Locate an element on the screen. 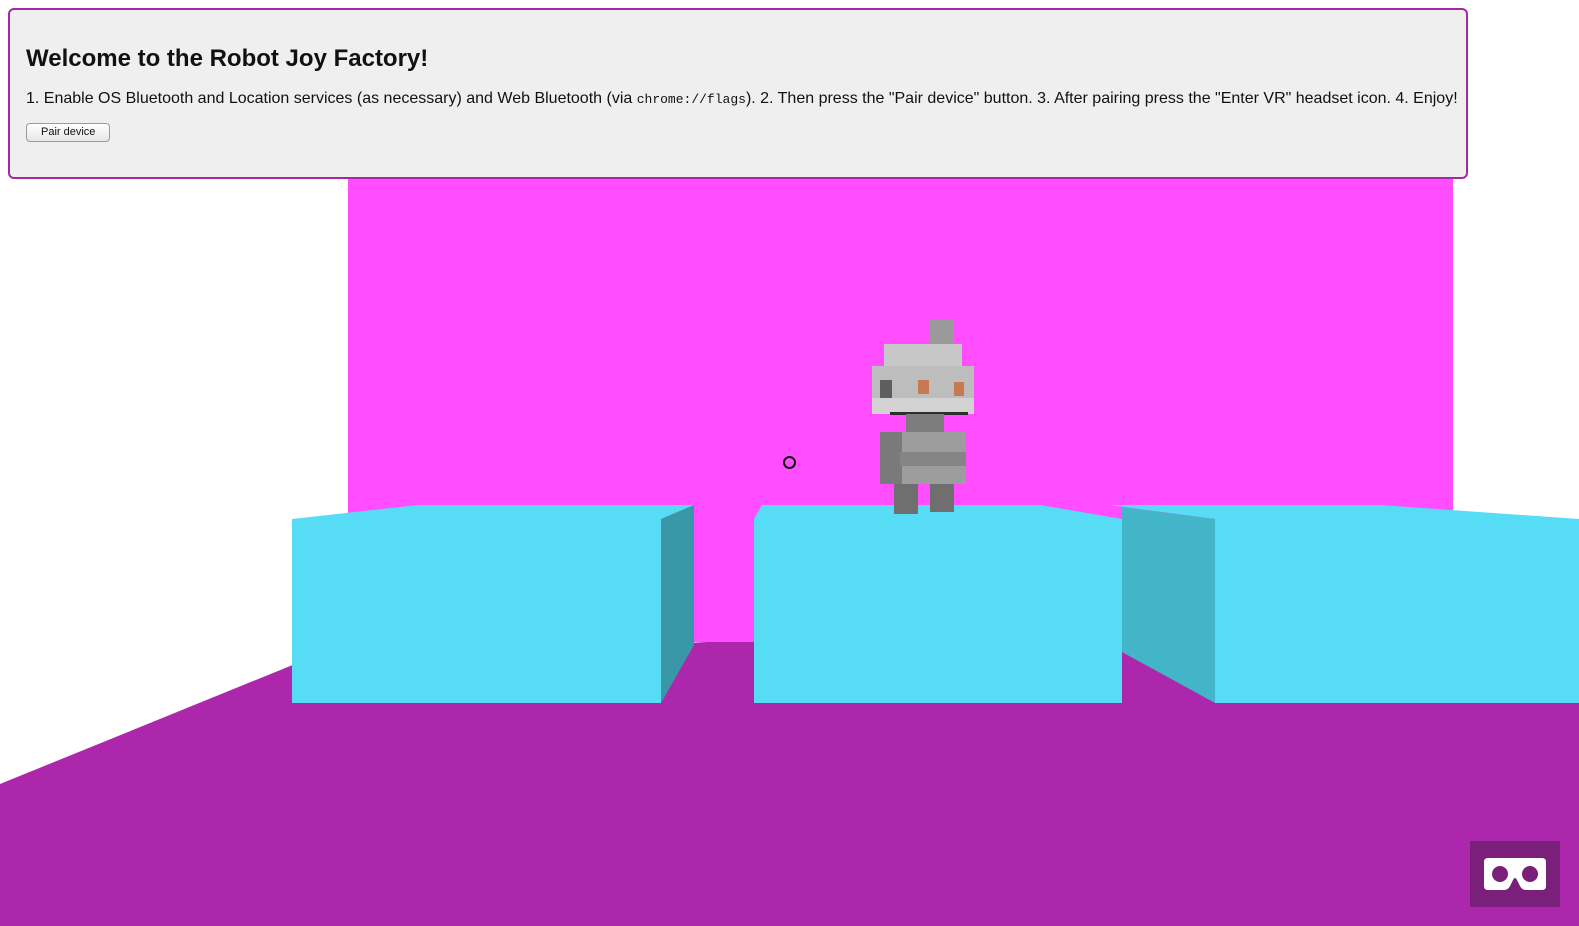  block-middle-front is located at coordinates (938, 611).